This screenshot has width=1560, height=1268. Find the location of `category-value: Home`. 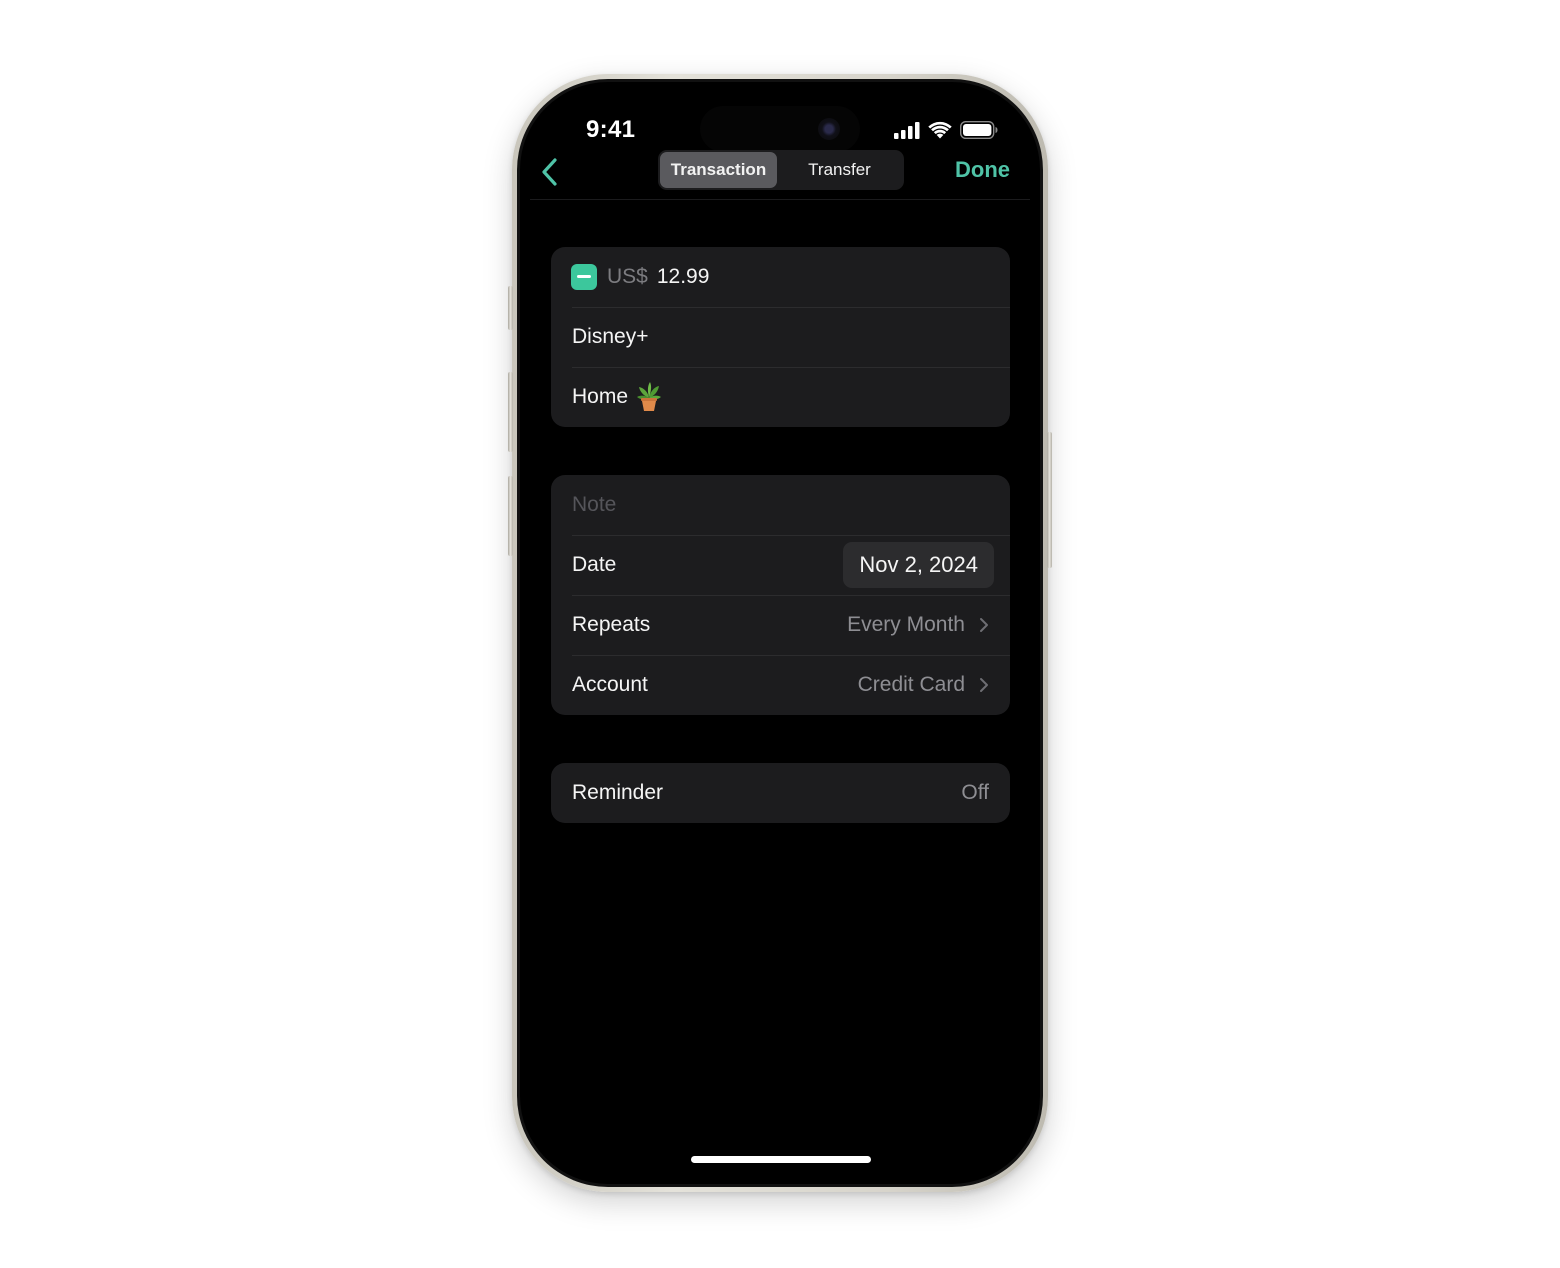

category-value: Home is located at coordinates (600, 396).